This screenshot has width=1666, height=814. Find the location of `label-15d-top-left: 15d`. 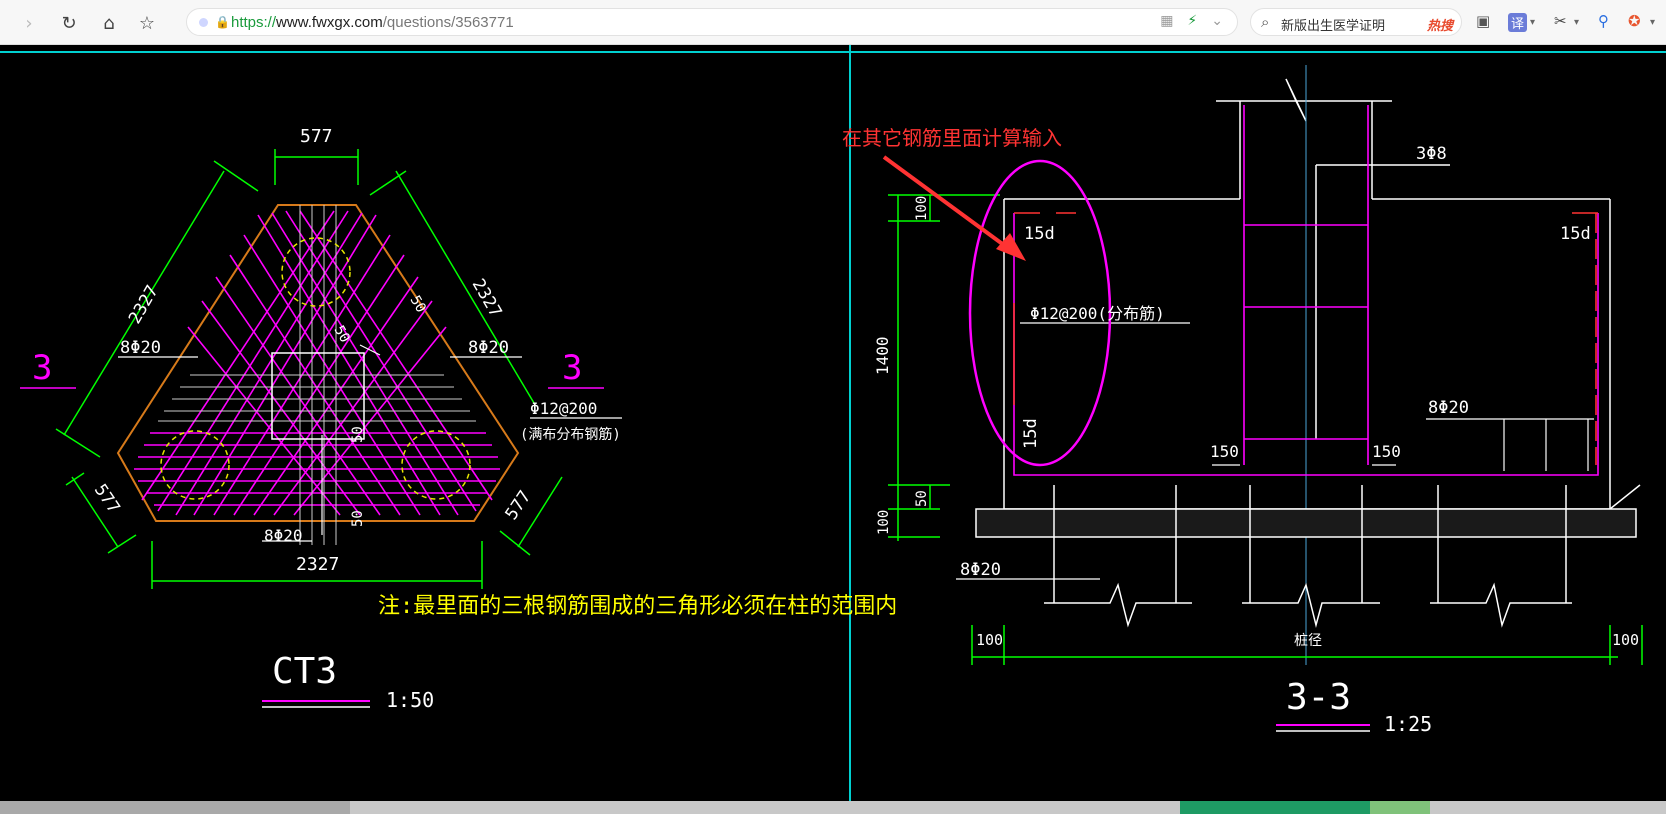

label-15d-top-left: 15d is located at coordinates (1039, 234).